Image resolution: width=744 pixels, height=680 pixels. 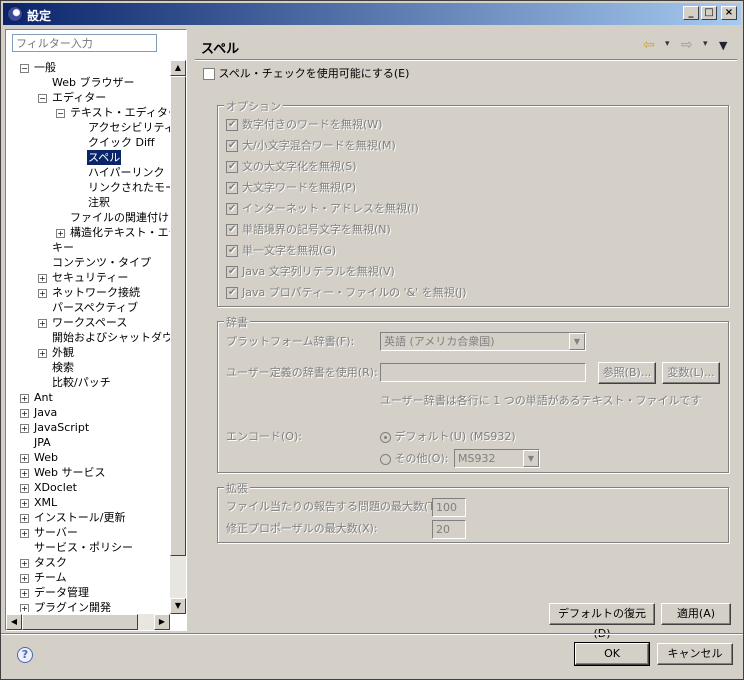 I want to click on tree-item: + Web, so click(x=39, y=457).